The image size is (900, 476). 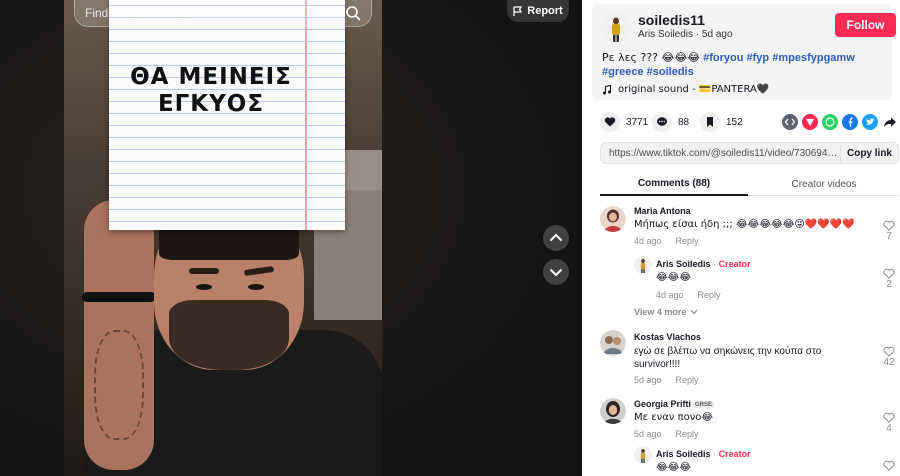 What do you see at coordinates (667, 337) in the screenshot?
I see `commenter-name: Kostas Vlachos` at bounding box center [667, 337].